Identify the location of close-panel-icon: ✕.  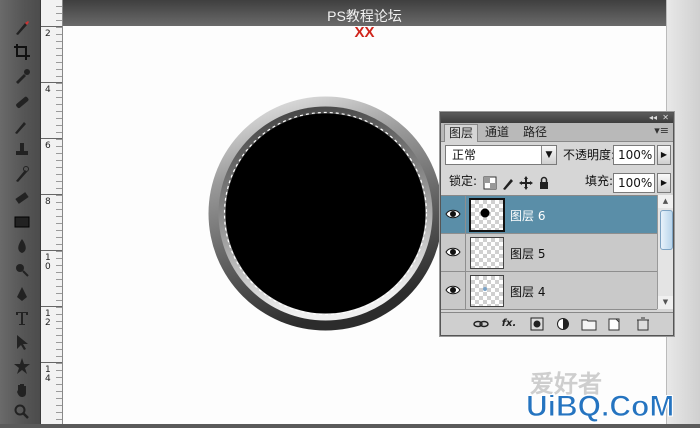
(665, 118).